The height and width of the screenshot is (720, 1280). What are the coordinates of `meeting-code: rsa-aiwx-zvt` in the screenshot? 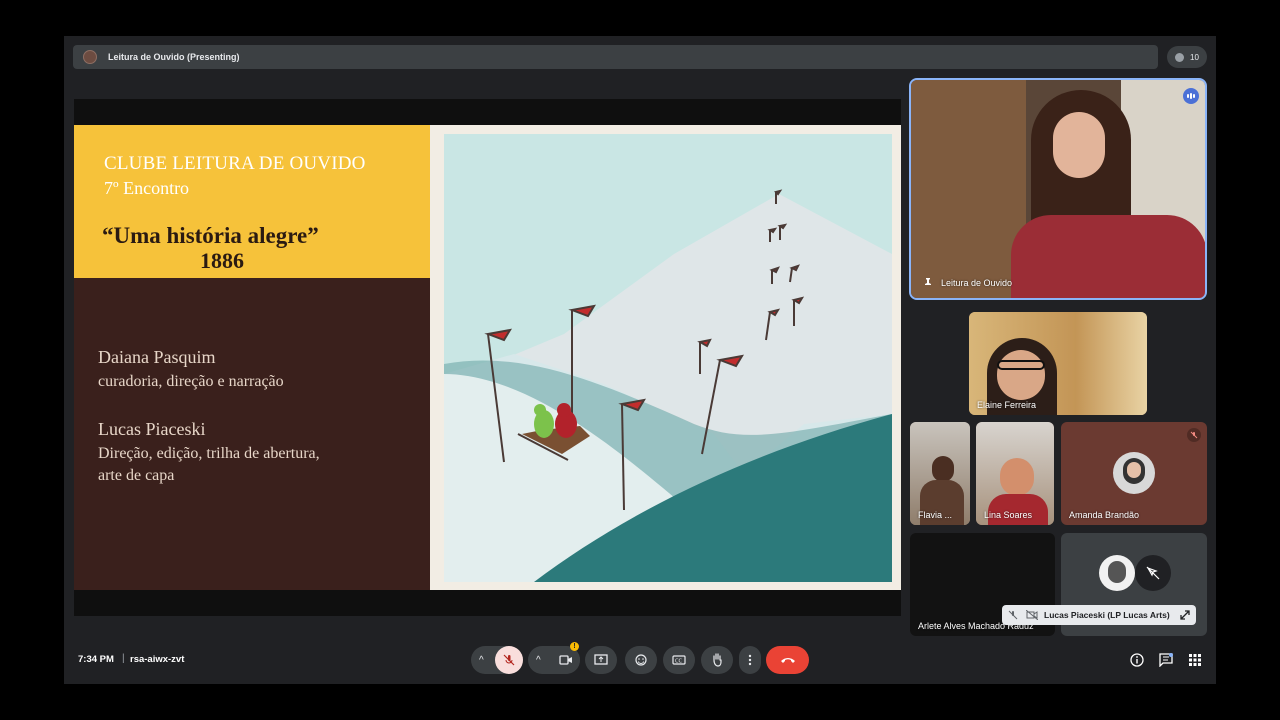 It's located at (157, 659).